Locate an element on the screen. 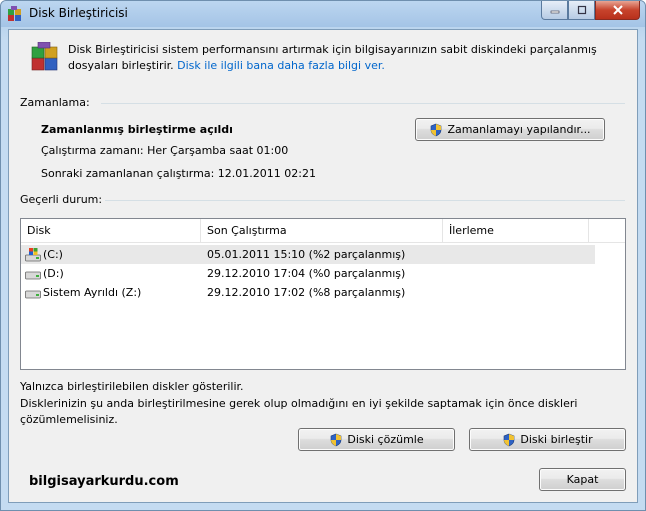 The image size is (646, 511). schedule-status: Zamanlanmış birleştirme açıldı is located at coordinates (137, 129).